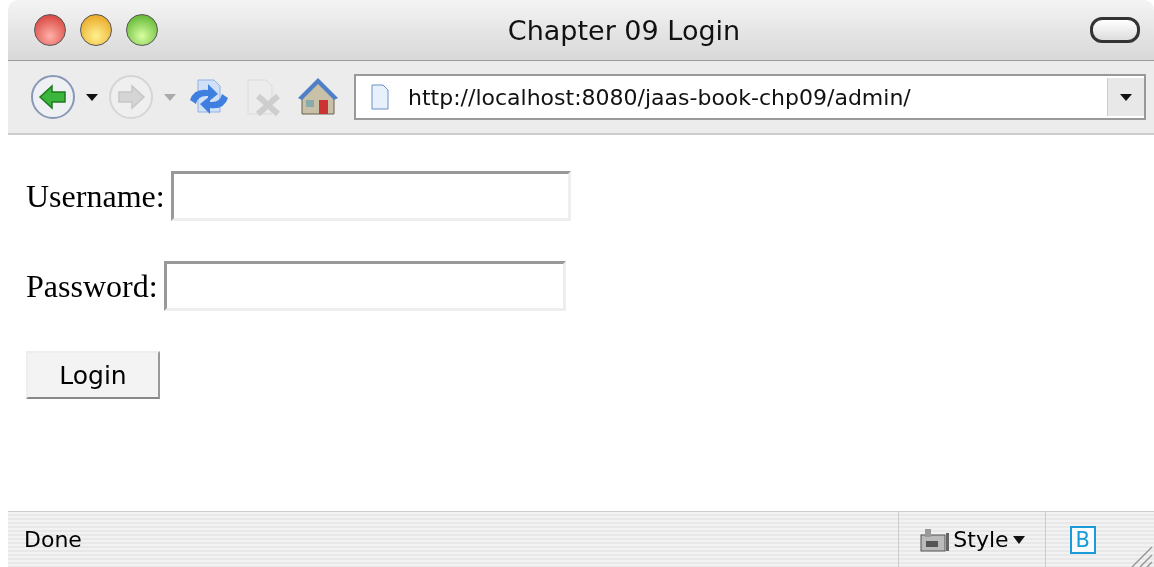 The image size is (1154, 567). I want to click on login-button: Login, so click(93, 375).